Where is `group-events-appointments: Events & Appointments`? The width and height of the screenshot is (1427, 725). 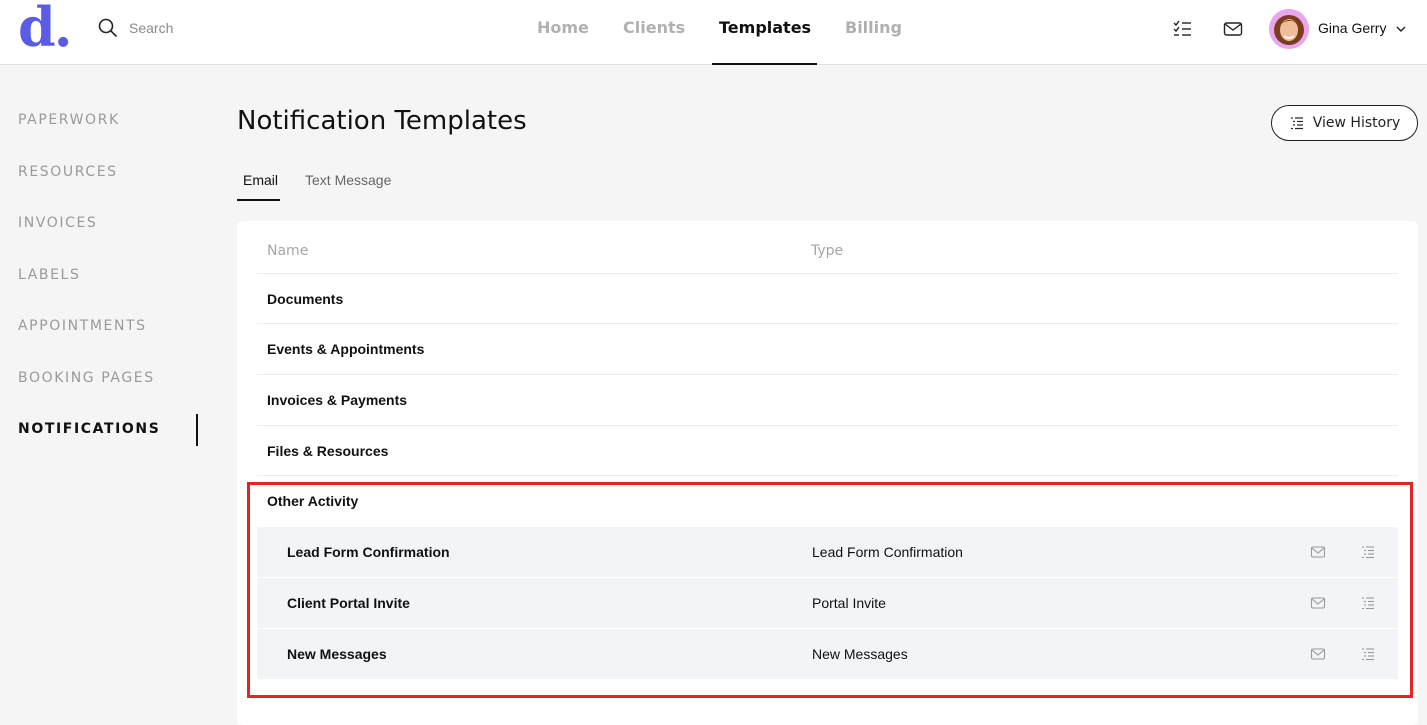
group-events-appointments: Events & Appointments is located at coordinates (345, 349).